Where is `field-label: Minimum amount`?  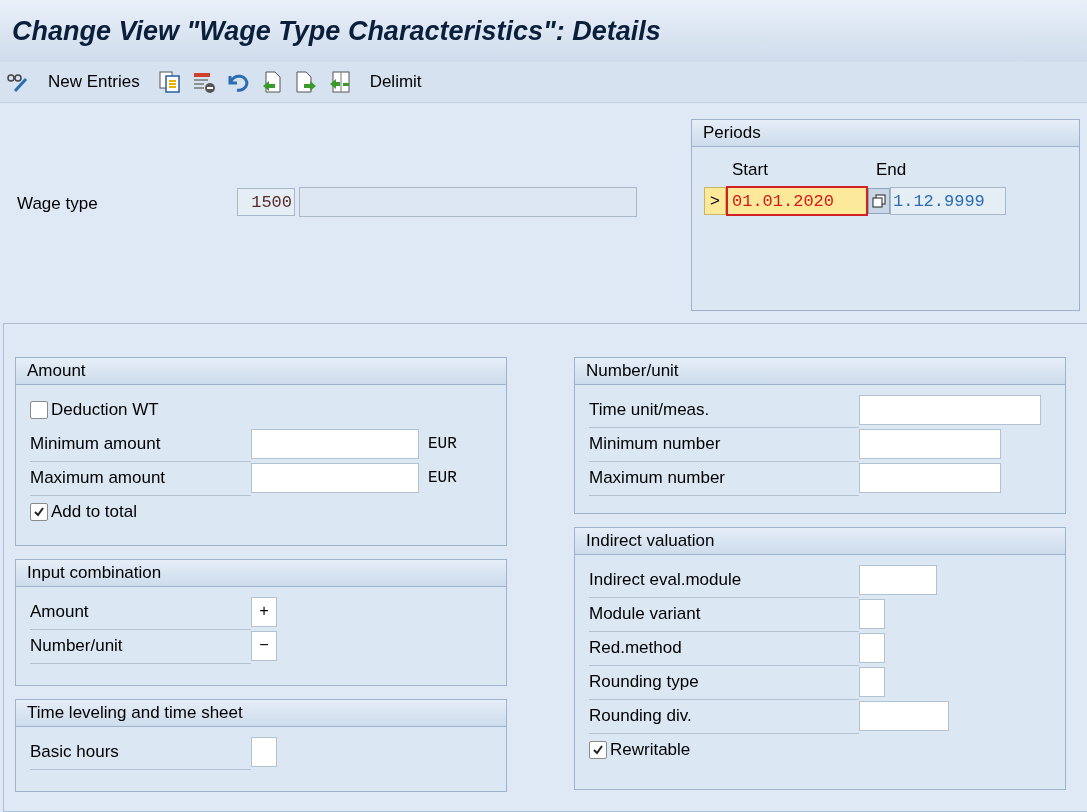
field-label: Minimum amount is located at coordinates (96, 443).